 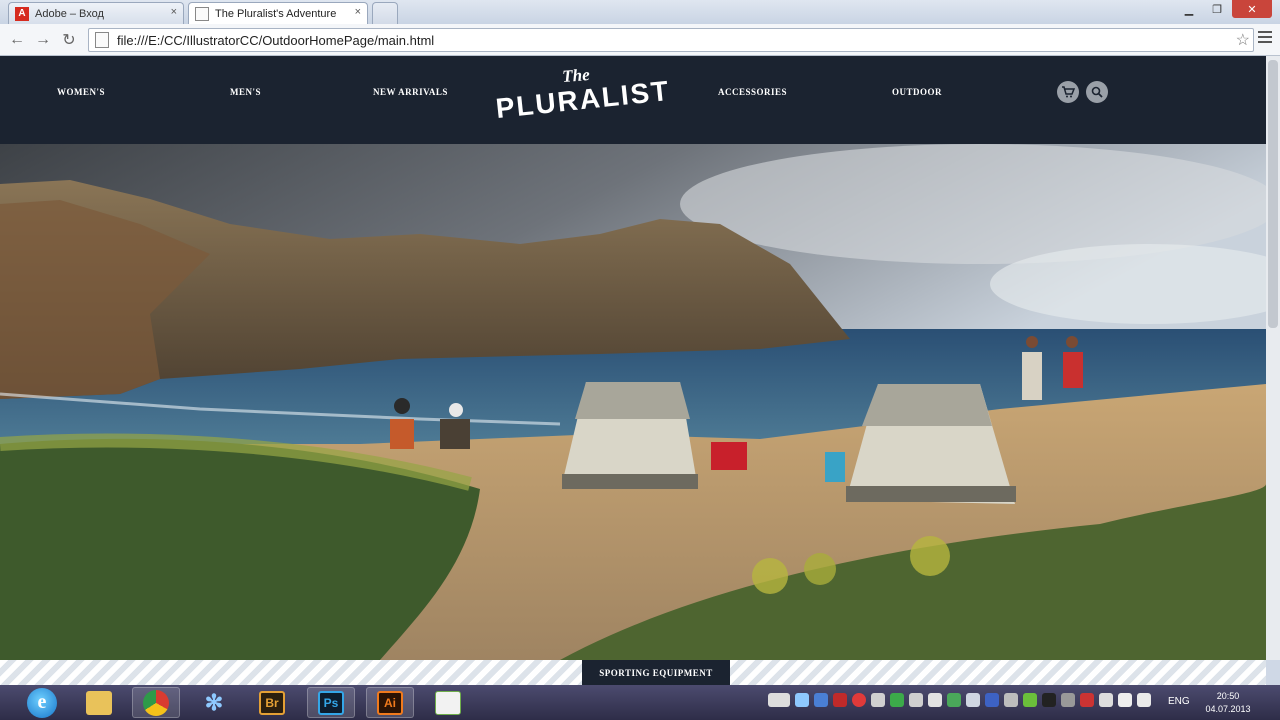 What do you see at coordinates (1265, 38) in the screenshot?
I see `menu-icon` at bounding box center [1265, 38].